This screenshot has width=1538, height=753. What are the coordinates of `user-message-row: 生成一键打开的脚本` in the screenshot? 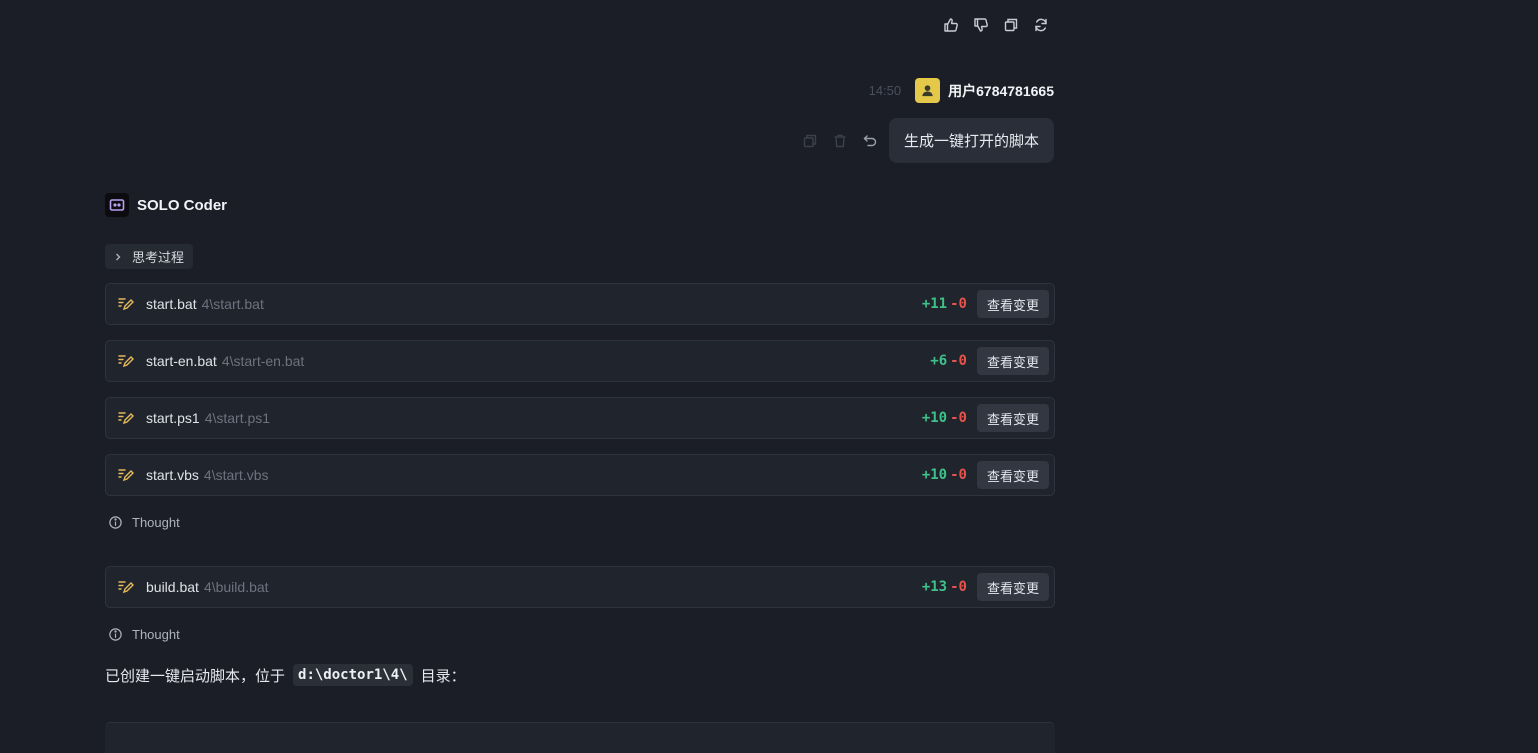 It's located at (926, 140).